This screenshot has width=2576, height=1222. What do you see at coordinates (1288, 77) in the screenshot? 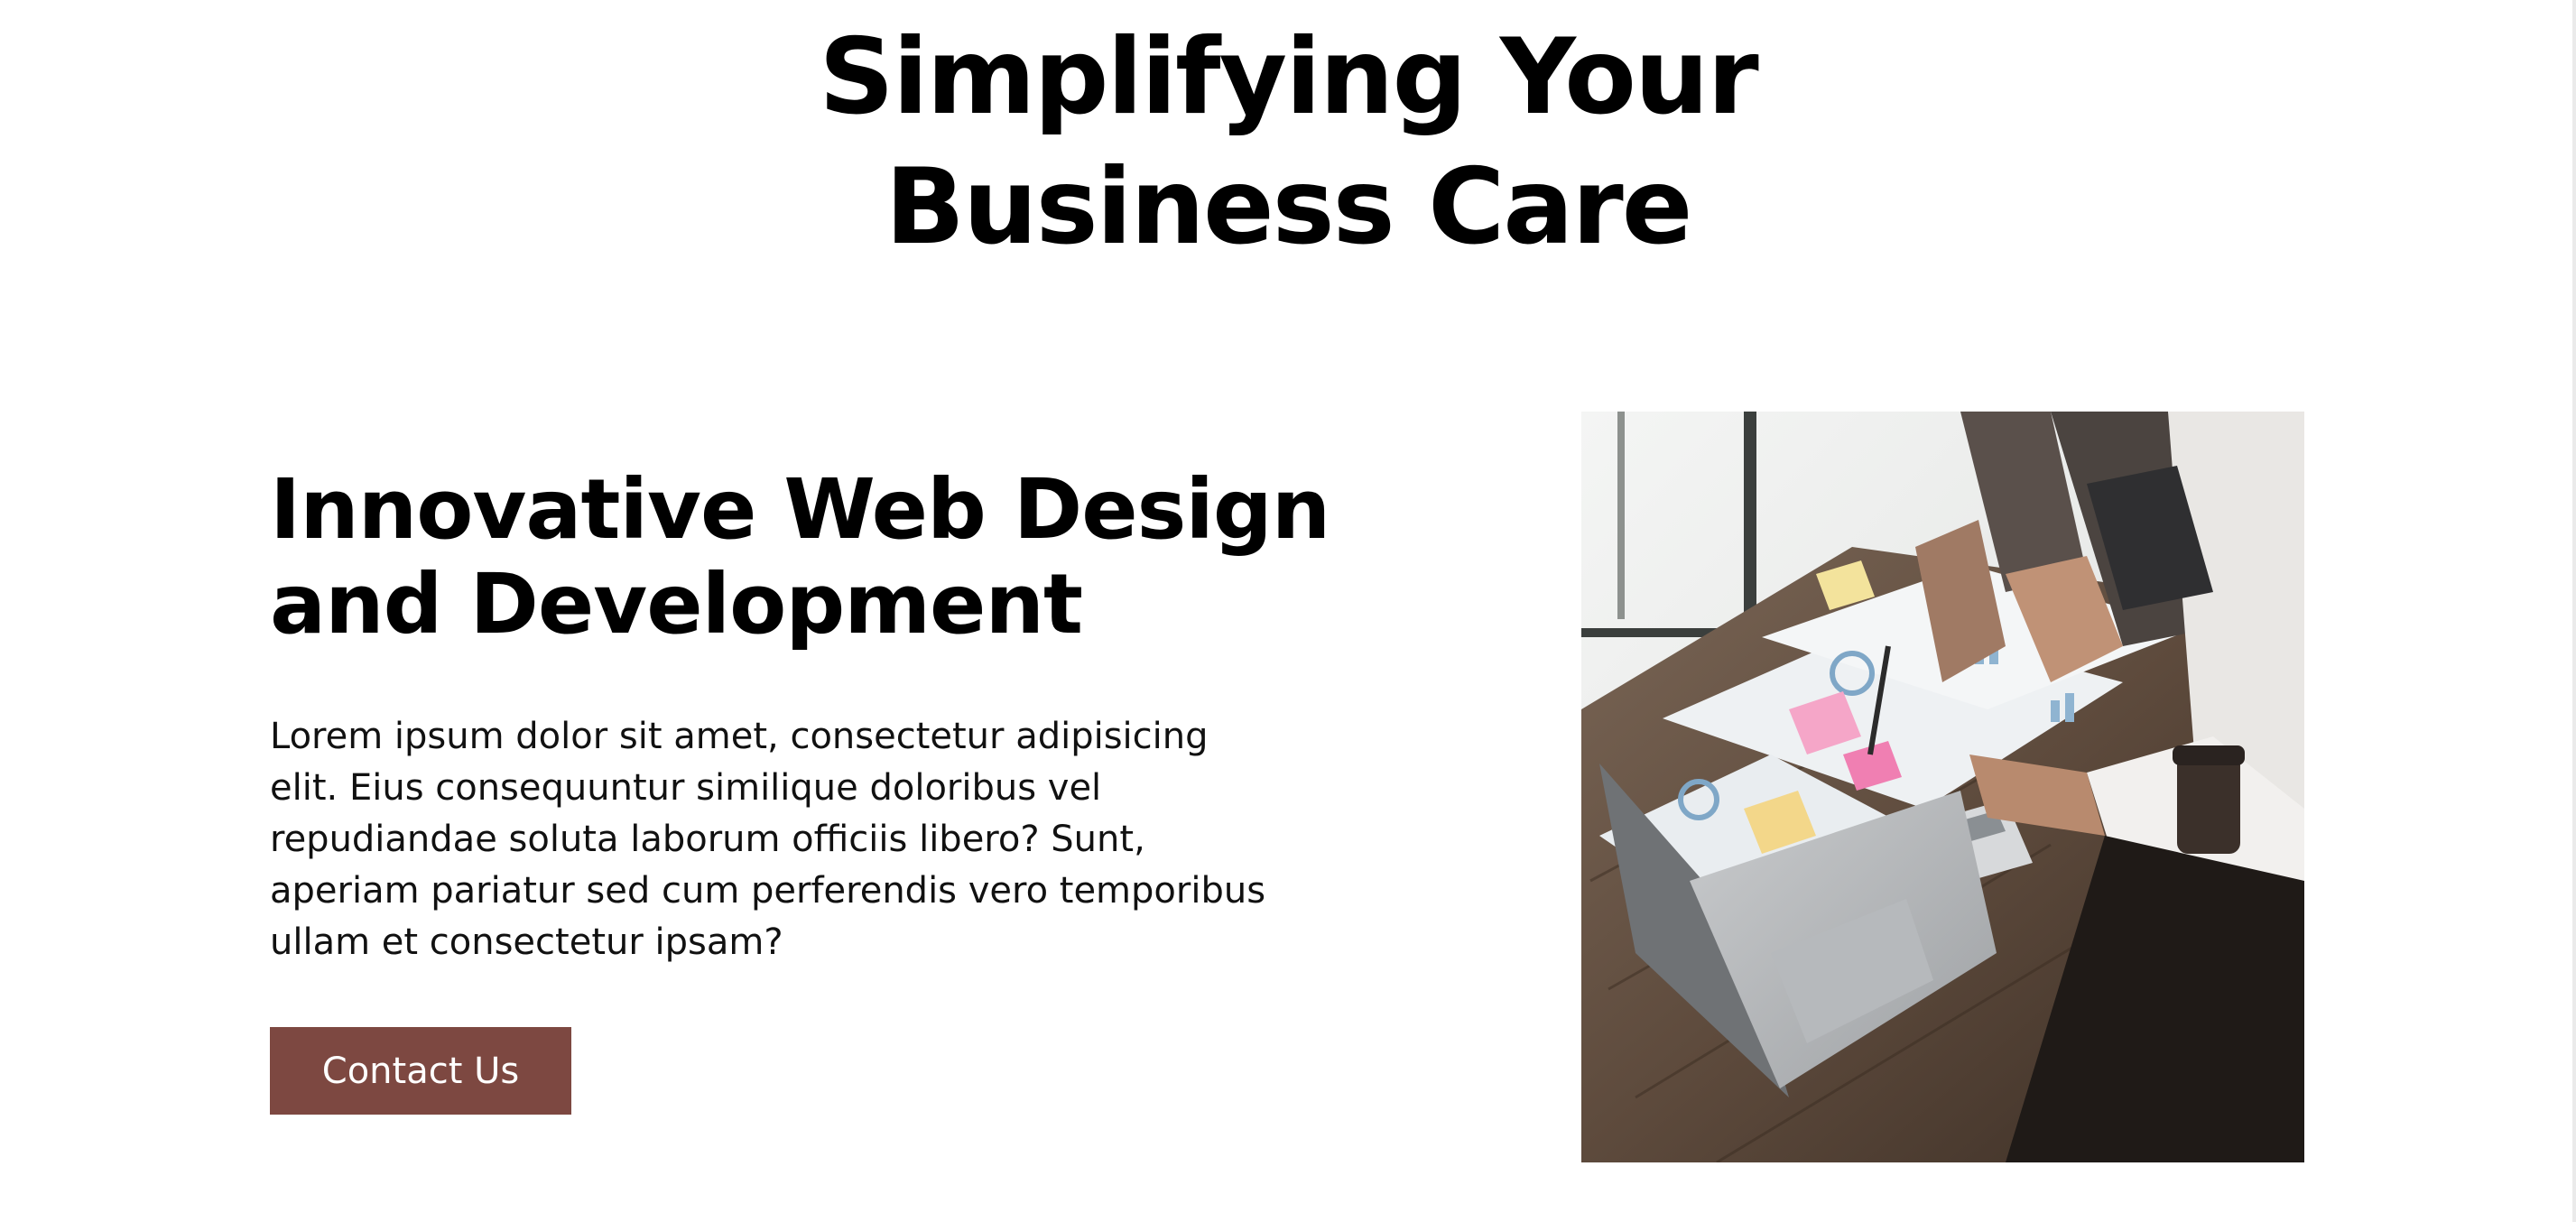
I see `hero-title-line-1: Simplifying Your` at bounding box center [1288, 77].